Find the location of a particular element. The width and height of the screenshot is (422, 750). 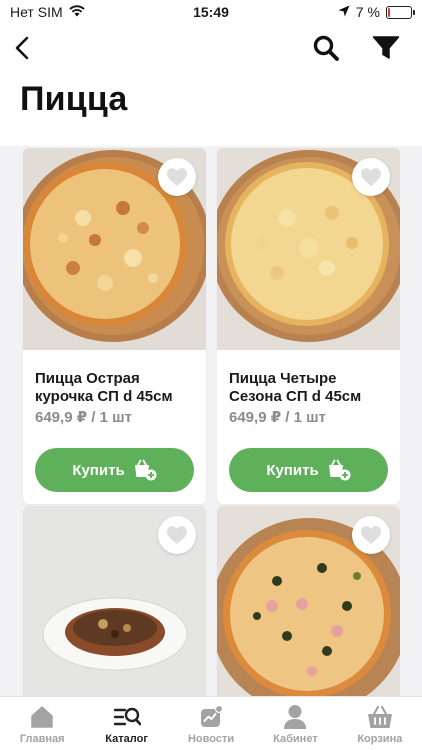

battery-percent: 7 % is located at coordinates (367, 12).